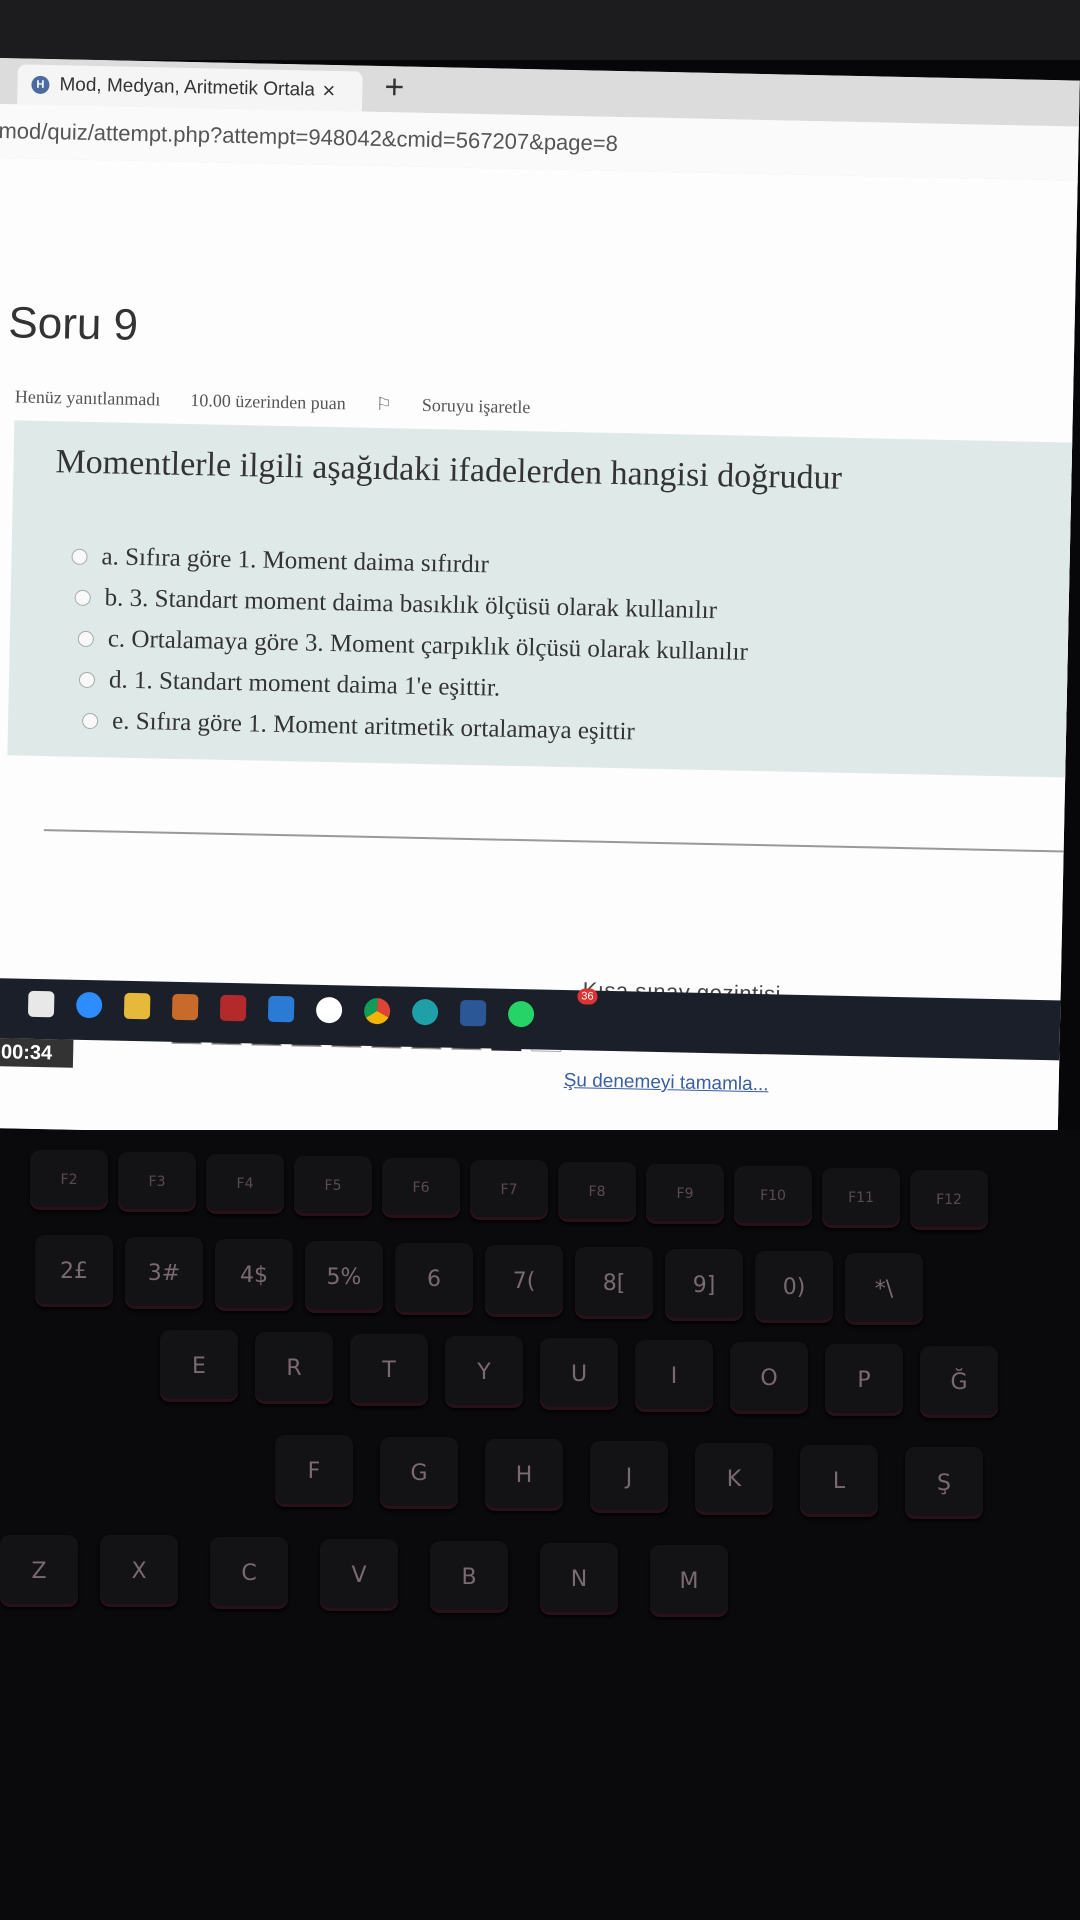 Image resolution: width=1080 pixels, height=1920 pixels. What do you see at coordinates (304, 684) in the screenshot?
I see `option-label: d. 1. Standart moment daima 1'e eşittir.` at bounding box center [304, 684].